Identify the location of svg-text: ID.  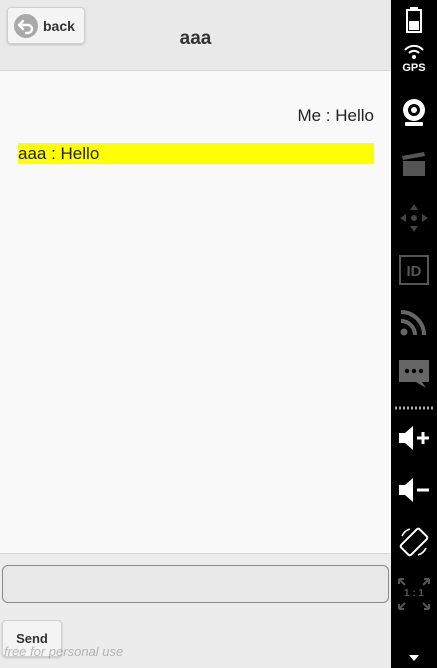
(414, 271).